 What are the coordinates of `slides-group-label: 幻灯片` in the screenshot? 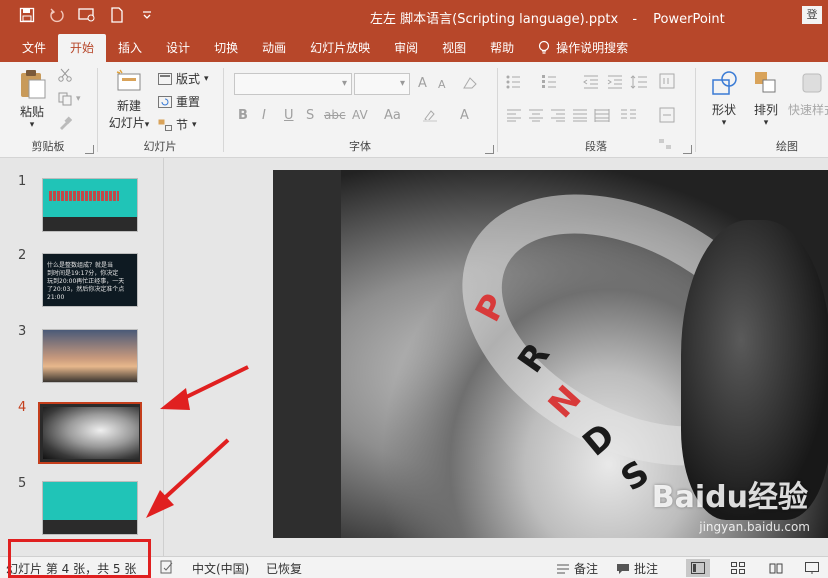 It's located at (160, 146).